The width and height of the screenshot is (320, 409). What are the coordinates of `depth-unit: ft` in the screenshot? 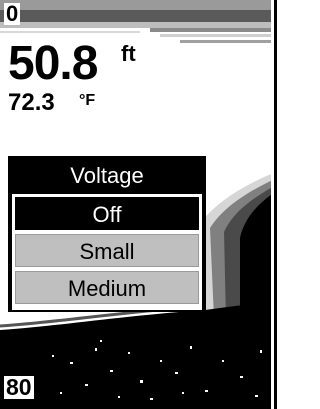 It's located at (128, 53).